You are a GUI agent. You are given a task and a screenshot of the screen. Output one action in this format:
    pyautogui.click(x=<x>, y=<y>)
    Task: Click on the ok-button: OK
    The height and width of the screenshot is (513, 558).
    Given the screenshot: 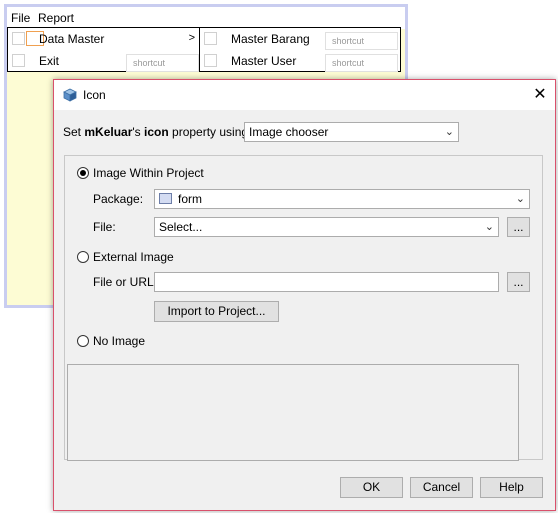 What is the action you would take?
    pyautogui.click(x=371, y=487)
    